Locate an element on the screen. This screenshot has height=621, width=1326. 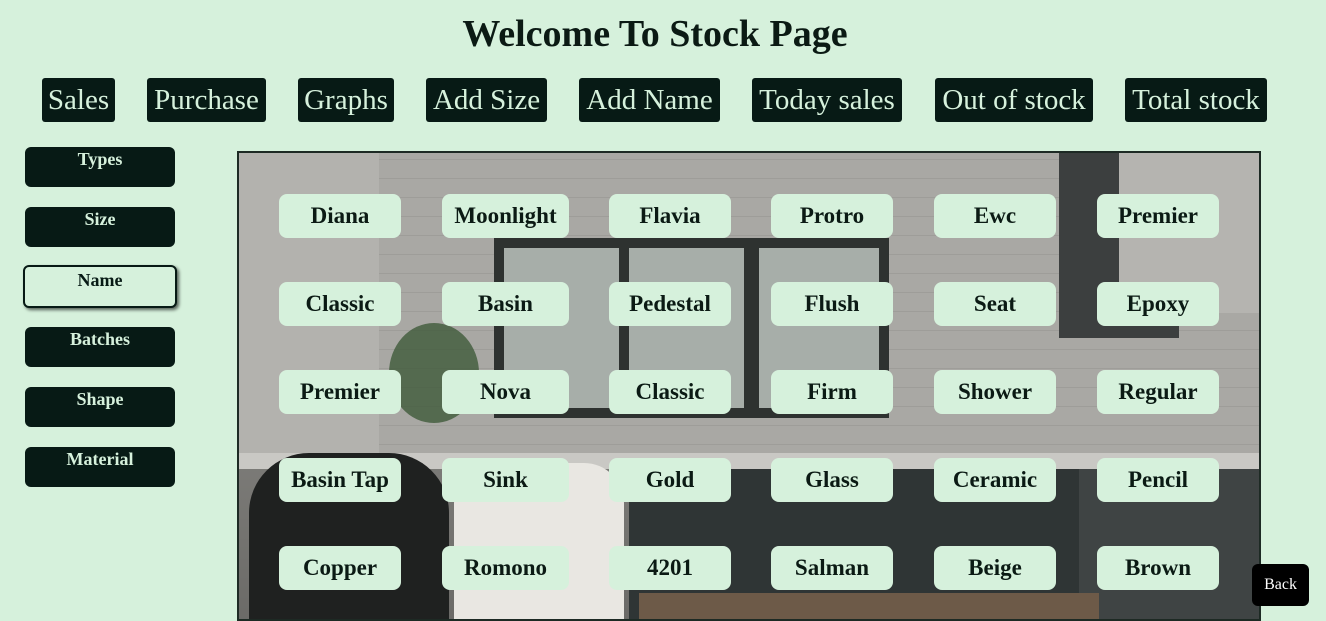
name-chip: Seat is located at coordinates (995, 304).